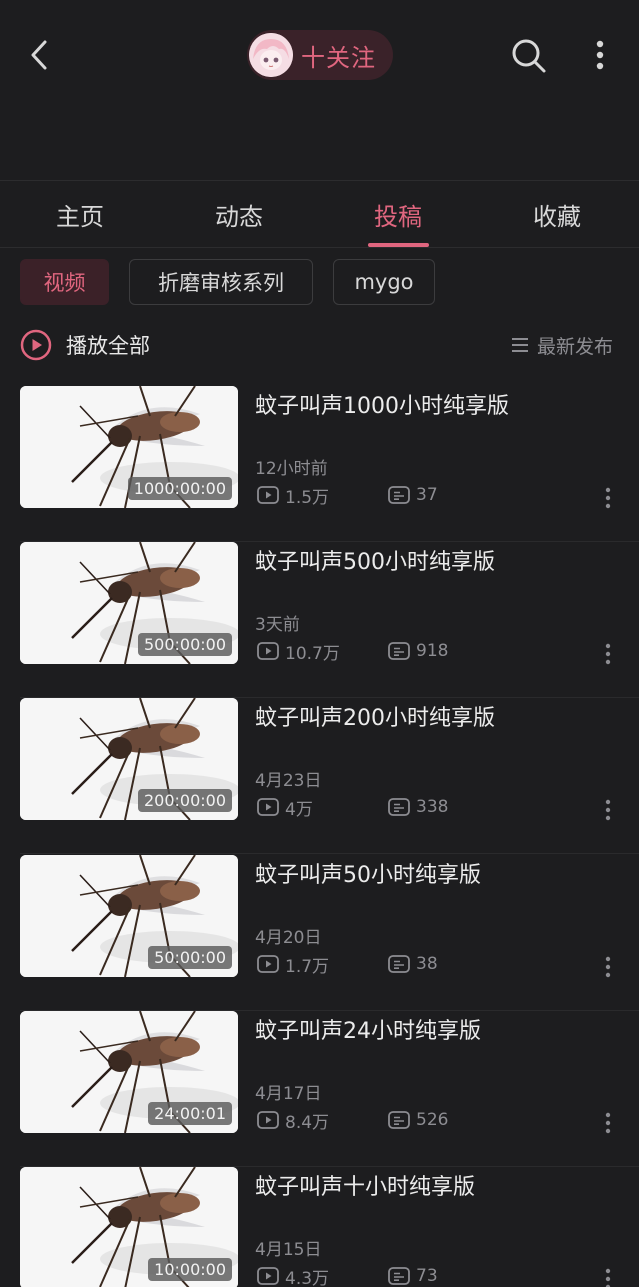 This screenshot has height=1287, width=639. I want to click on filter-chip-videos: 视频, so click(64, 282).